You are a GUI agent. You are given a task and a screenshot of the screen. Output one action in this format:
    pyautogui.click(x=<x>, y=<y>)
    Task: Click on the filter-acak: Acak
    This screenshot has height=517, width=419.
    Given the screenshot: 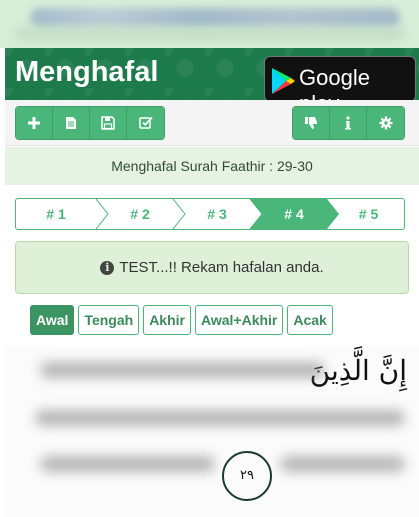 What is the action you would take?
    pyautogui.click(x=310, y=320)
    